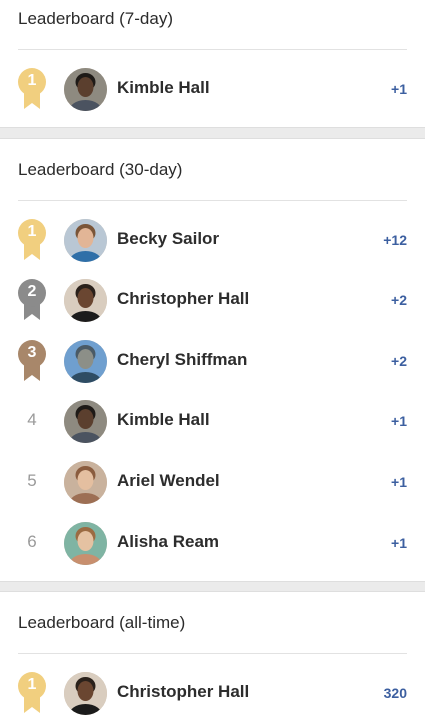  I want to click on leaderboard-row: 5 Ariel Wendel +1, so click(212, 482).